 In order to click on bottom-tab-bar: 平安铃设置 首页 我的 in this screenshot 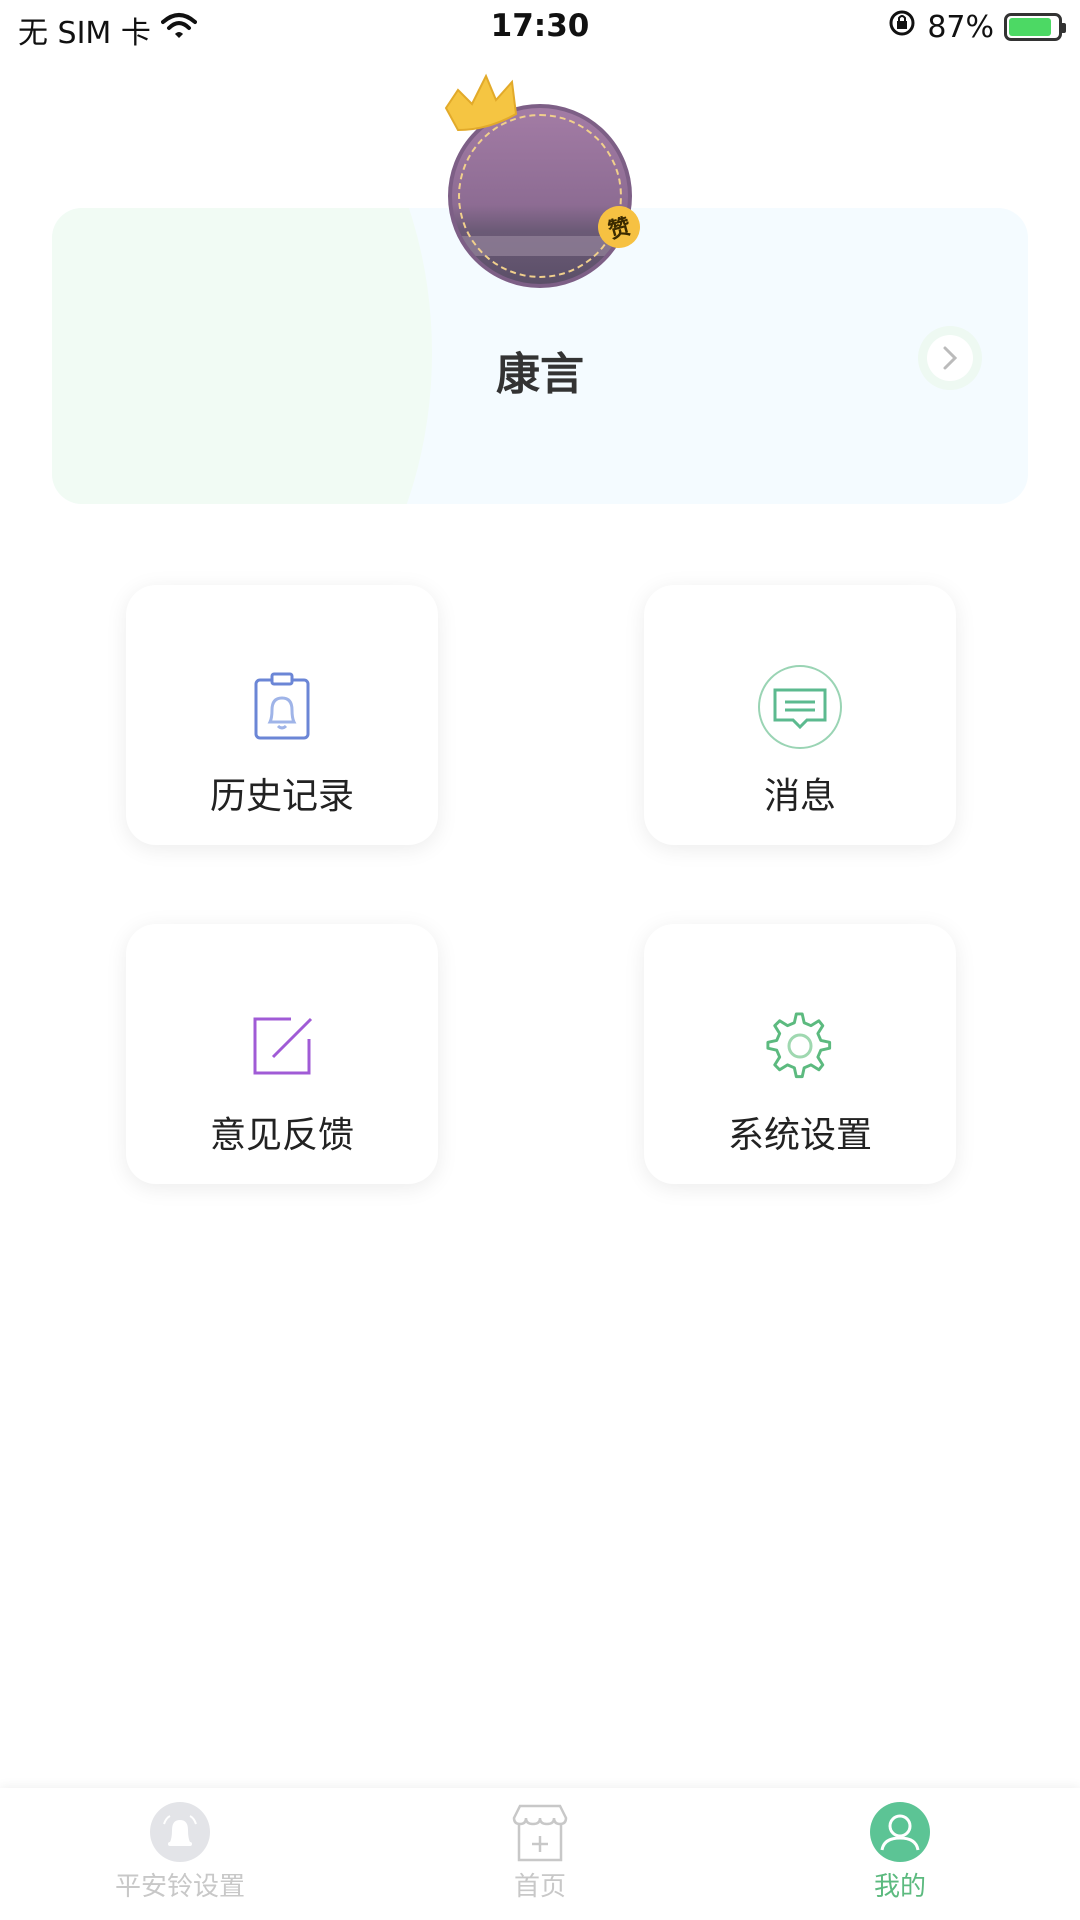, I will do `click(540, 1854)`.